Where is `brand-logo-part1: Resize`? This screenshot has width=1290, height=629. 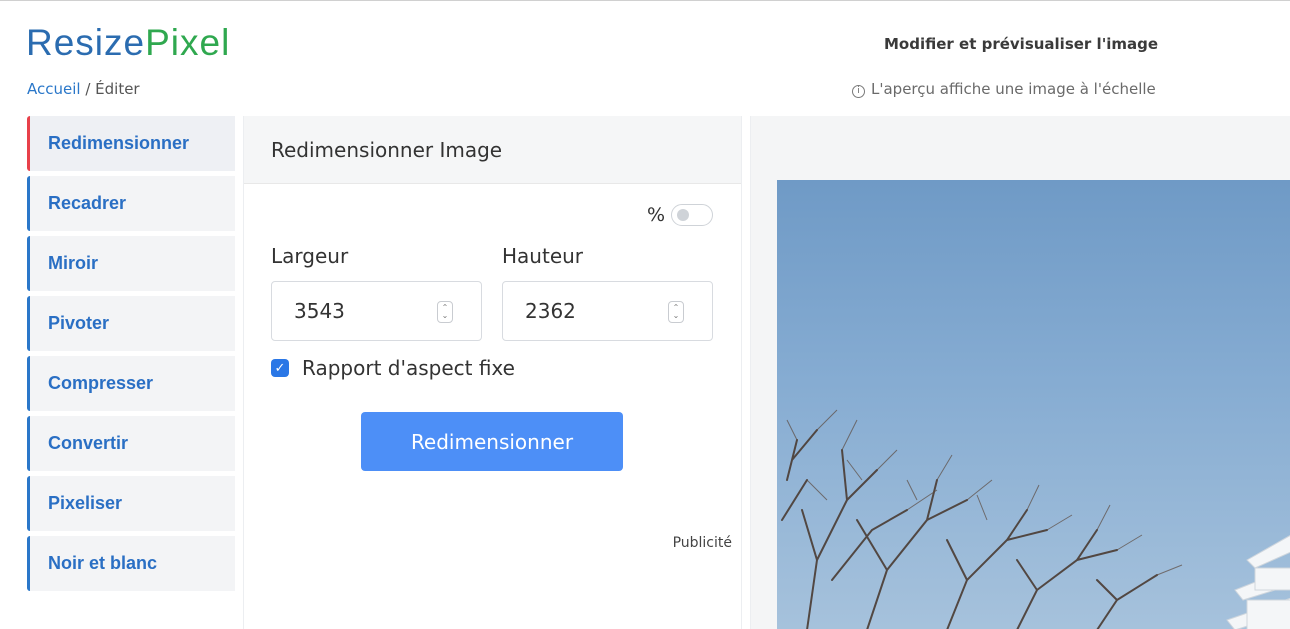
brand-logo-part1: Resize is located at coordinates (86, 42).